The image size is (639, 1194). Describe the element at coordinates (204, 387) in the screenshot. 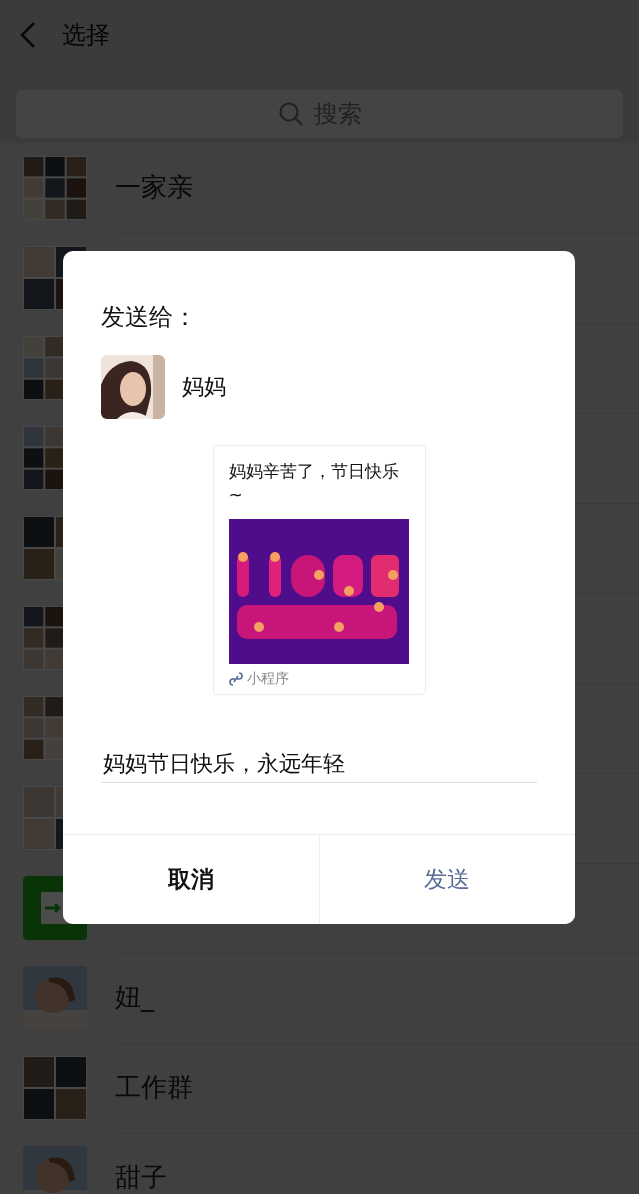

I see `recipient-name: 妈妈` at that location.